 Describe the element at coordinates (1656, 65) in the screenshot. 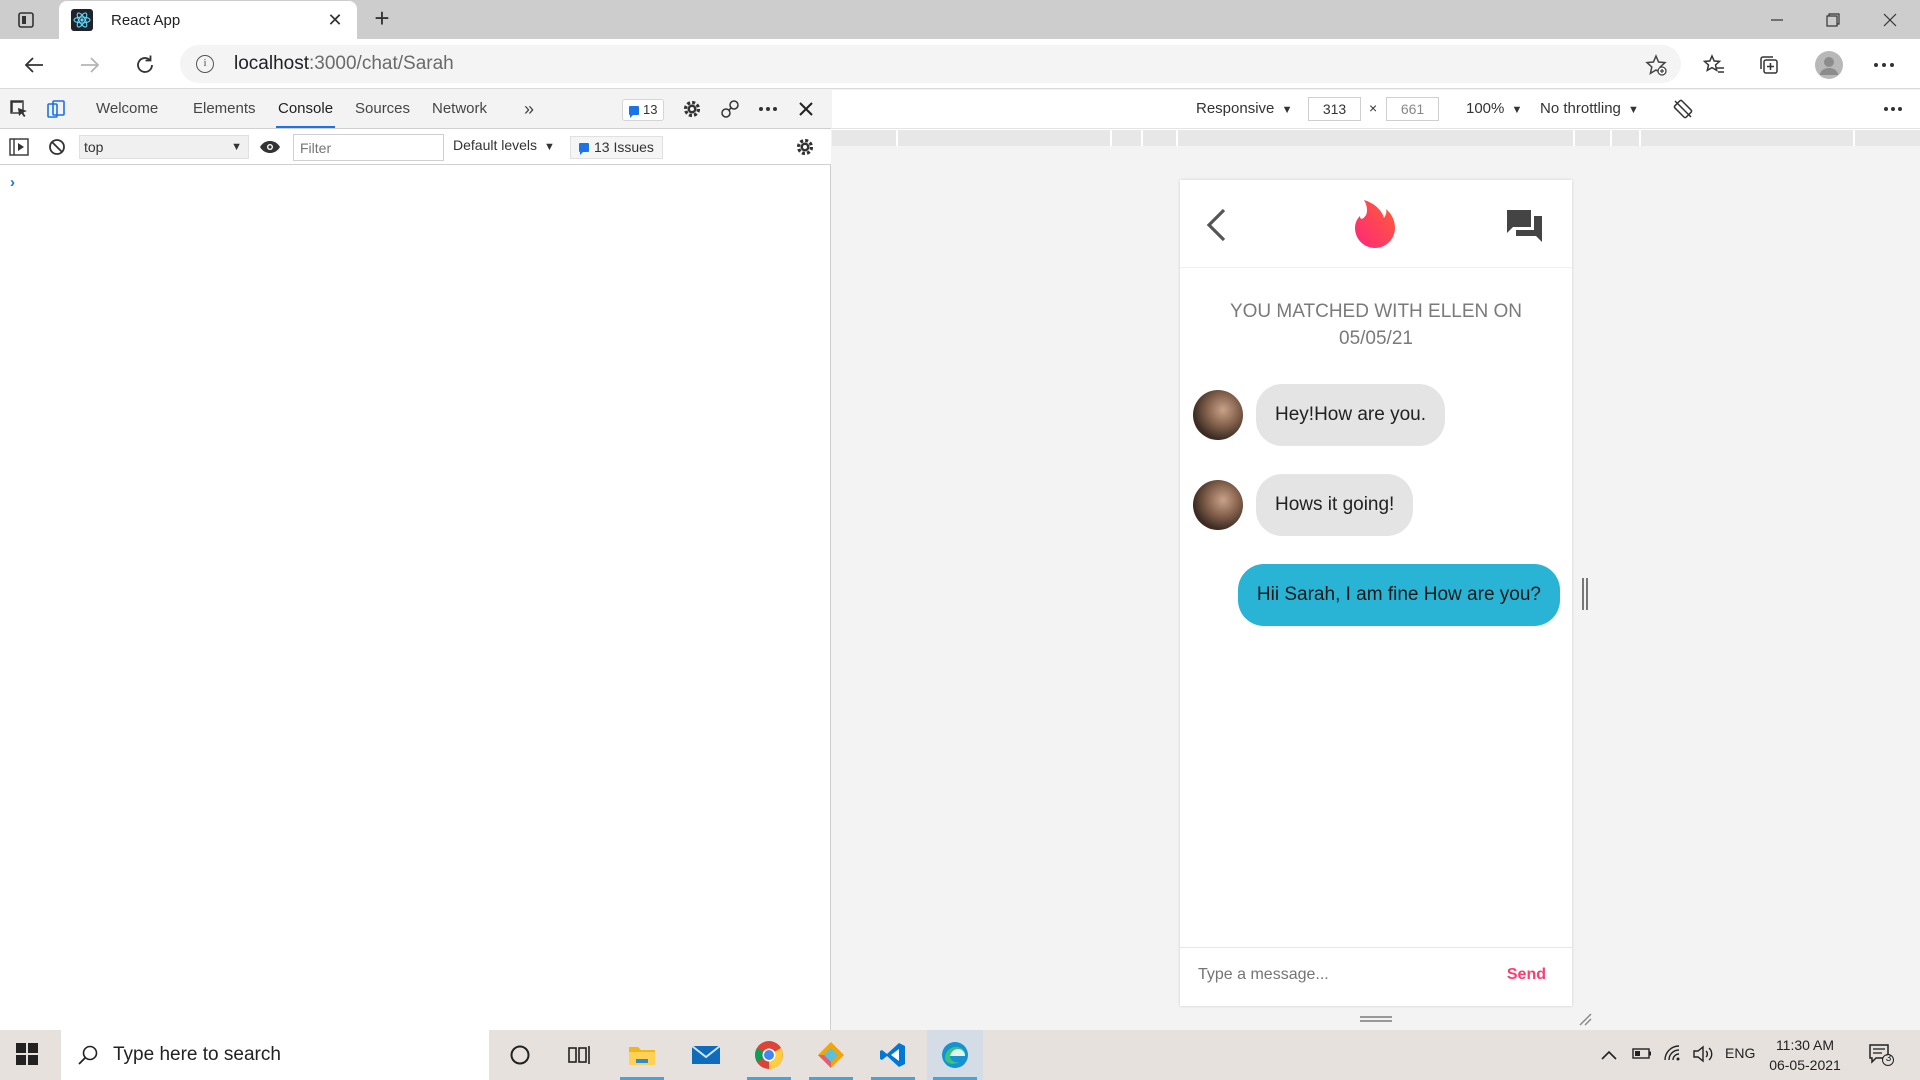

I see `add-favorite-icon` at that location.